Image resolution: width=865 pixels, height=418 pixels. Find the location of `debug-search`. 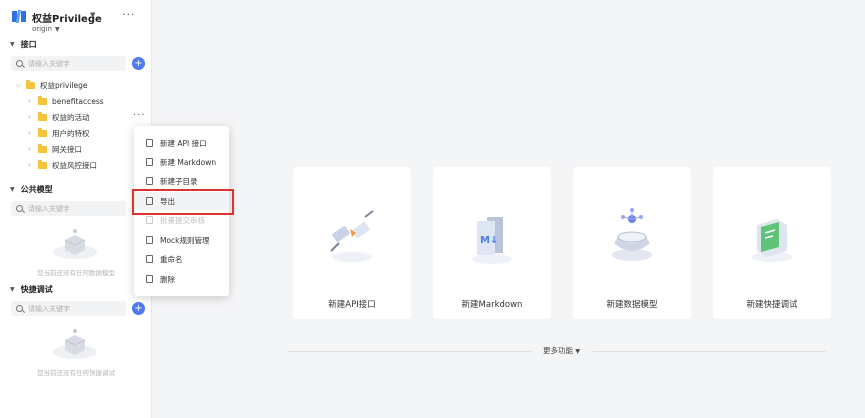

debug-search is located at coordinates (68, 308).